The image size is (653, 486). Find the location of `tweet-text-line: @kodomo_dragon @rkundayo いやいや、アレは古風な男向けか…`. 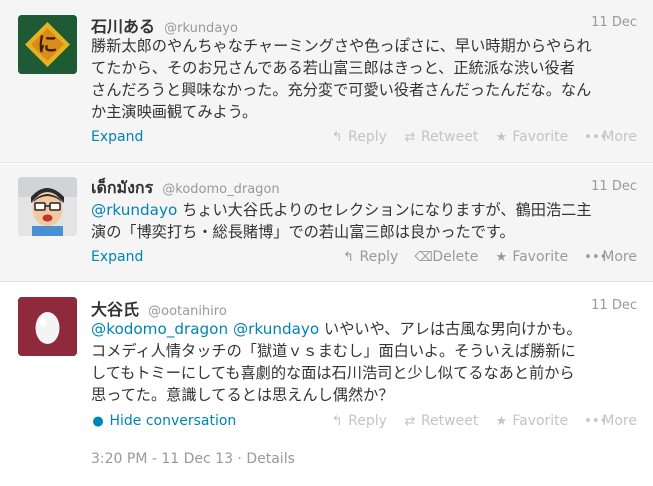

tweet-text-line: @kodomo_dragon @rkundayo いやいや、アレは古風な男向けか… is located at coordinates (366, 329).